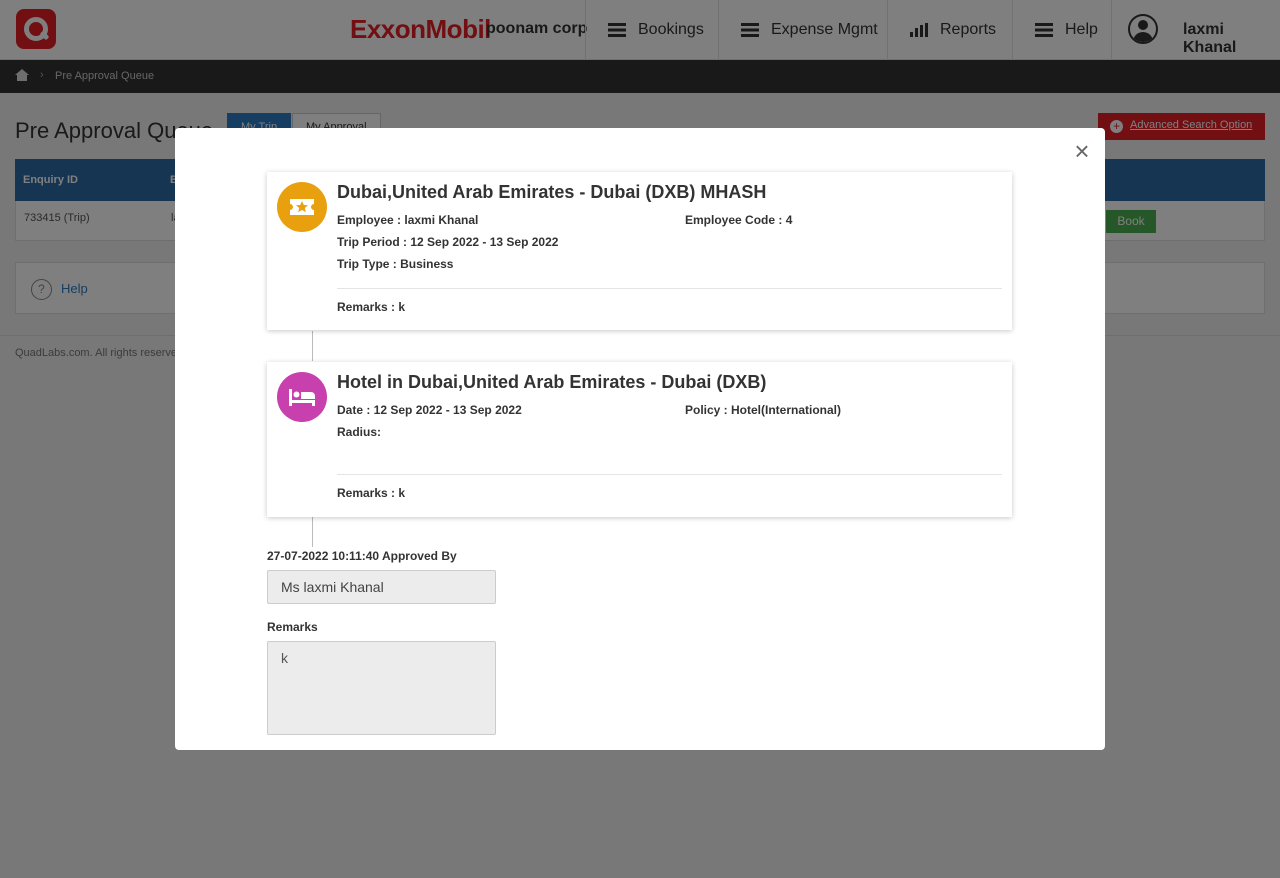  Describe the element at coordinates (381, 688) in the screenshot. I see `remarks-field: k` at that location.